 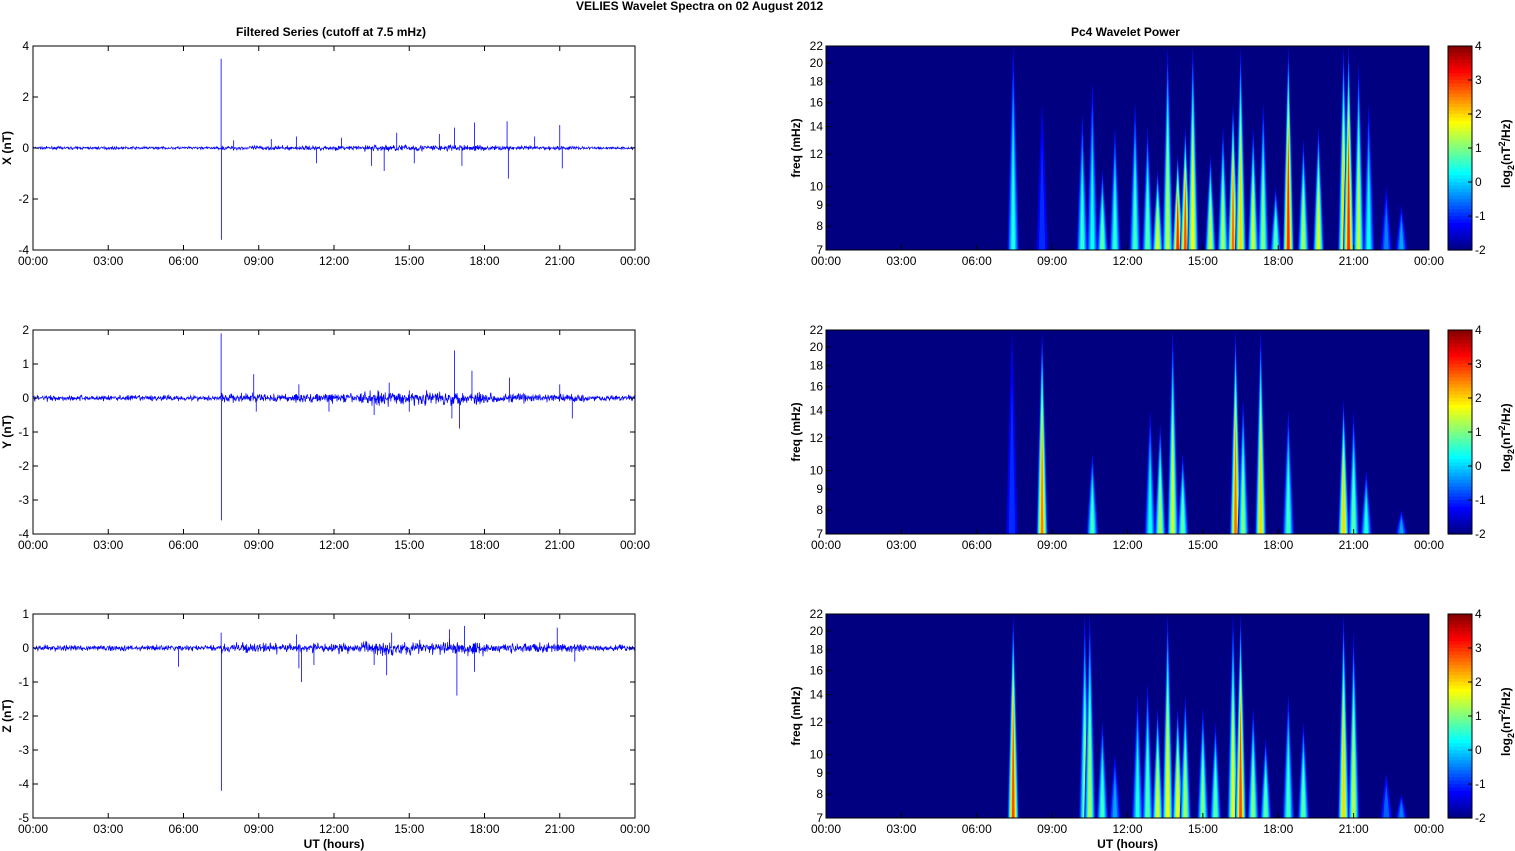 What do you see at coordinates (7, 148) in the screenshot?
I see `y-axis-label: X (nT)` at bounding box center [7, 148].